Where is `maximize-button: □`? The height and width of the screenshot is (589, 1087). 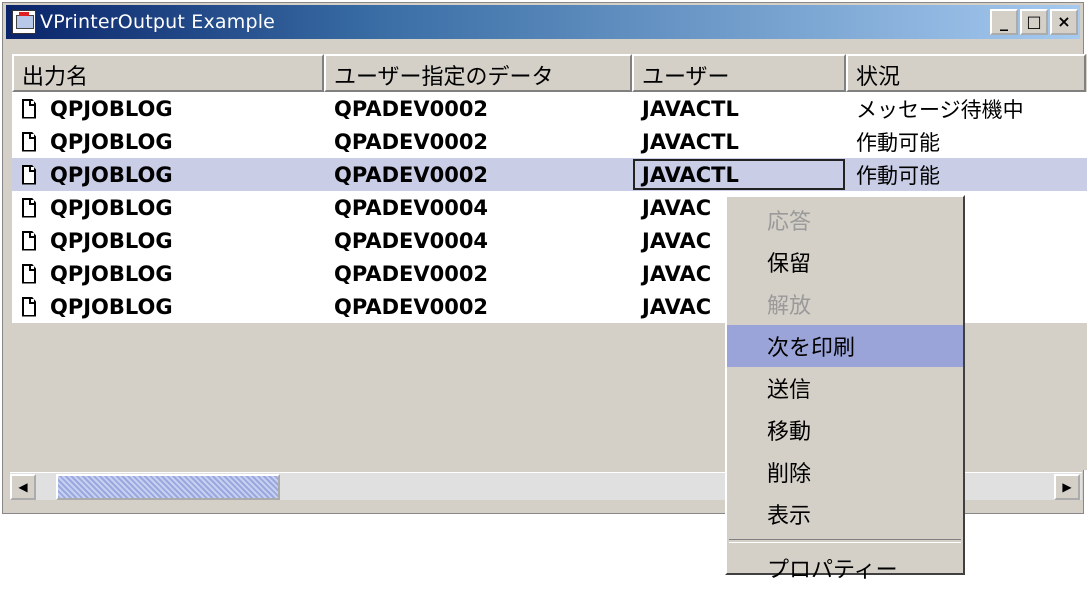 maximize-button: □ is located at coordinates (1034, 22).